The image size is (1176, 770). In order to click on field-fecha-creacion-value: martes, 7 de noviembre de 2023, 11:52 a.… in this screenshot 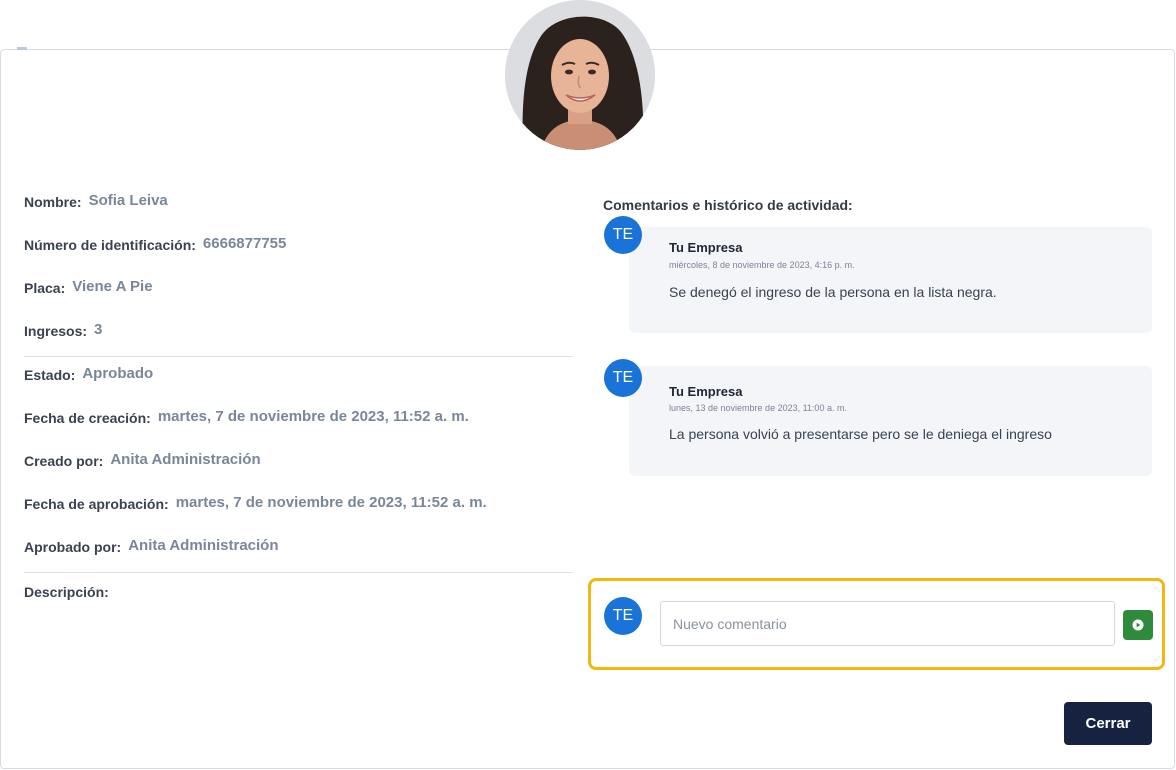, I will do `click(313, 416)`.